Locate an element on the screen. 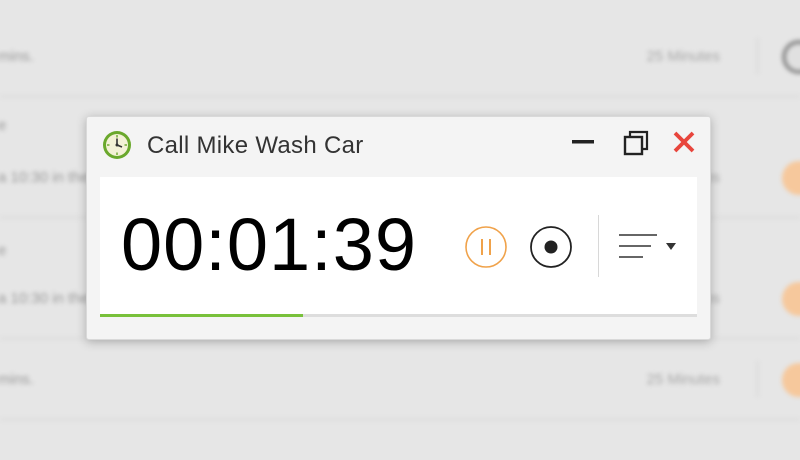  menu-icon is located at coordinates (647, 246).